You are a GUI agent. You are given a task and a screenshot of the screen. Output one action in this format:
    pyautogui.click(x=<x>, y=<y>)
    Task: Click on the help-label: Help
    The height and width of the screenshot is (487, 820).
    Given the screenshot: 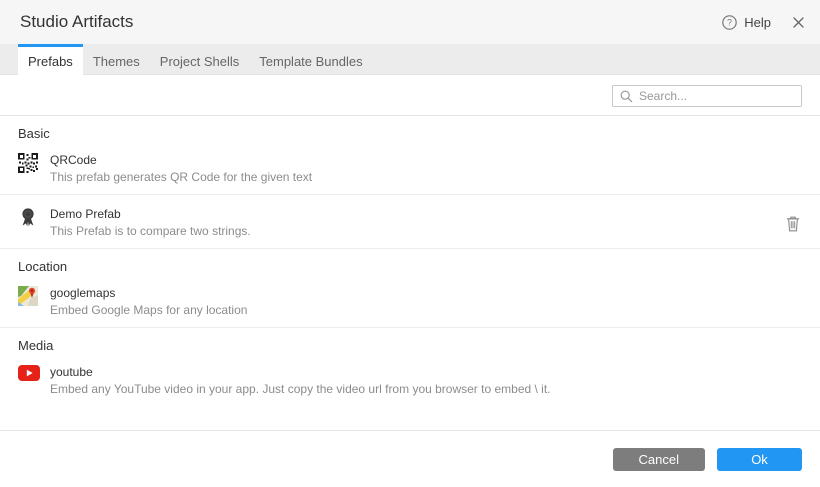 What is the action you would take?
    pyautogui.click(x=757, y=22)
    